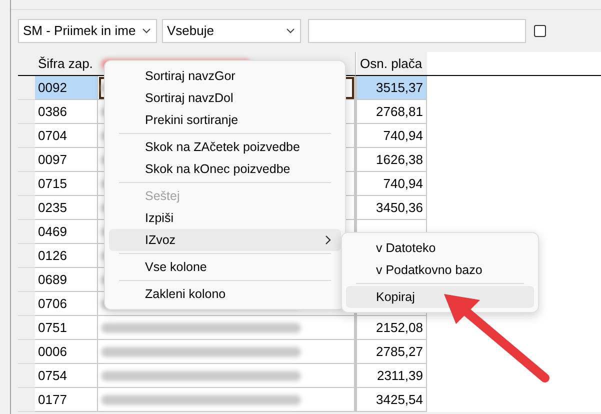 The image size is (601, 414). I want to click on menu-item: Vse kolone, so click(225, 267).